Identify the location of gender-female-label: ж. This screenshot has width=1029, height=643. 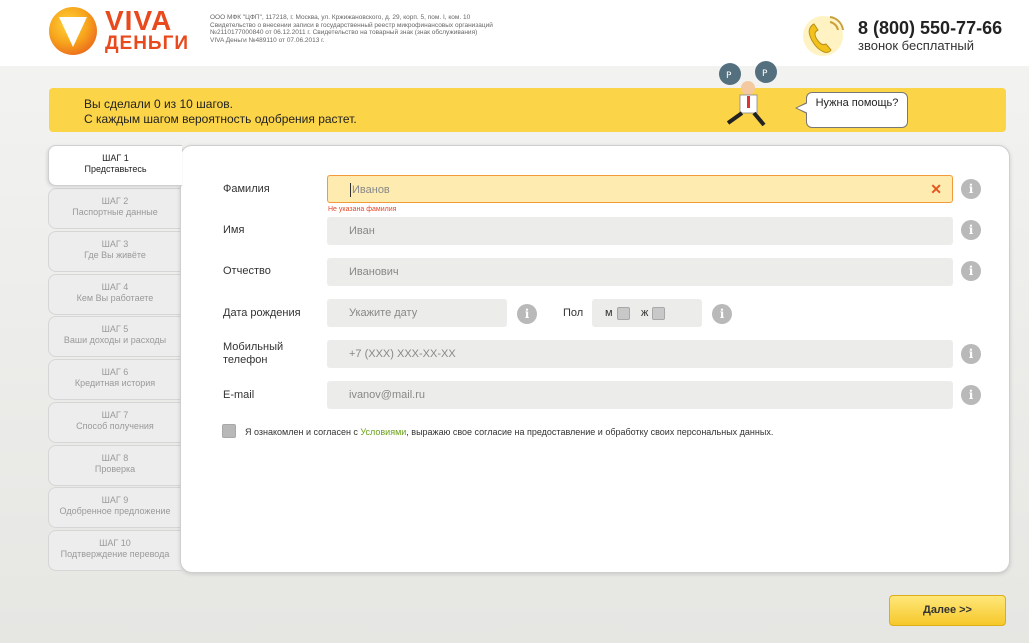
(645, 313).